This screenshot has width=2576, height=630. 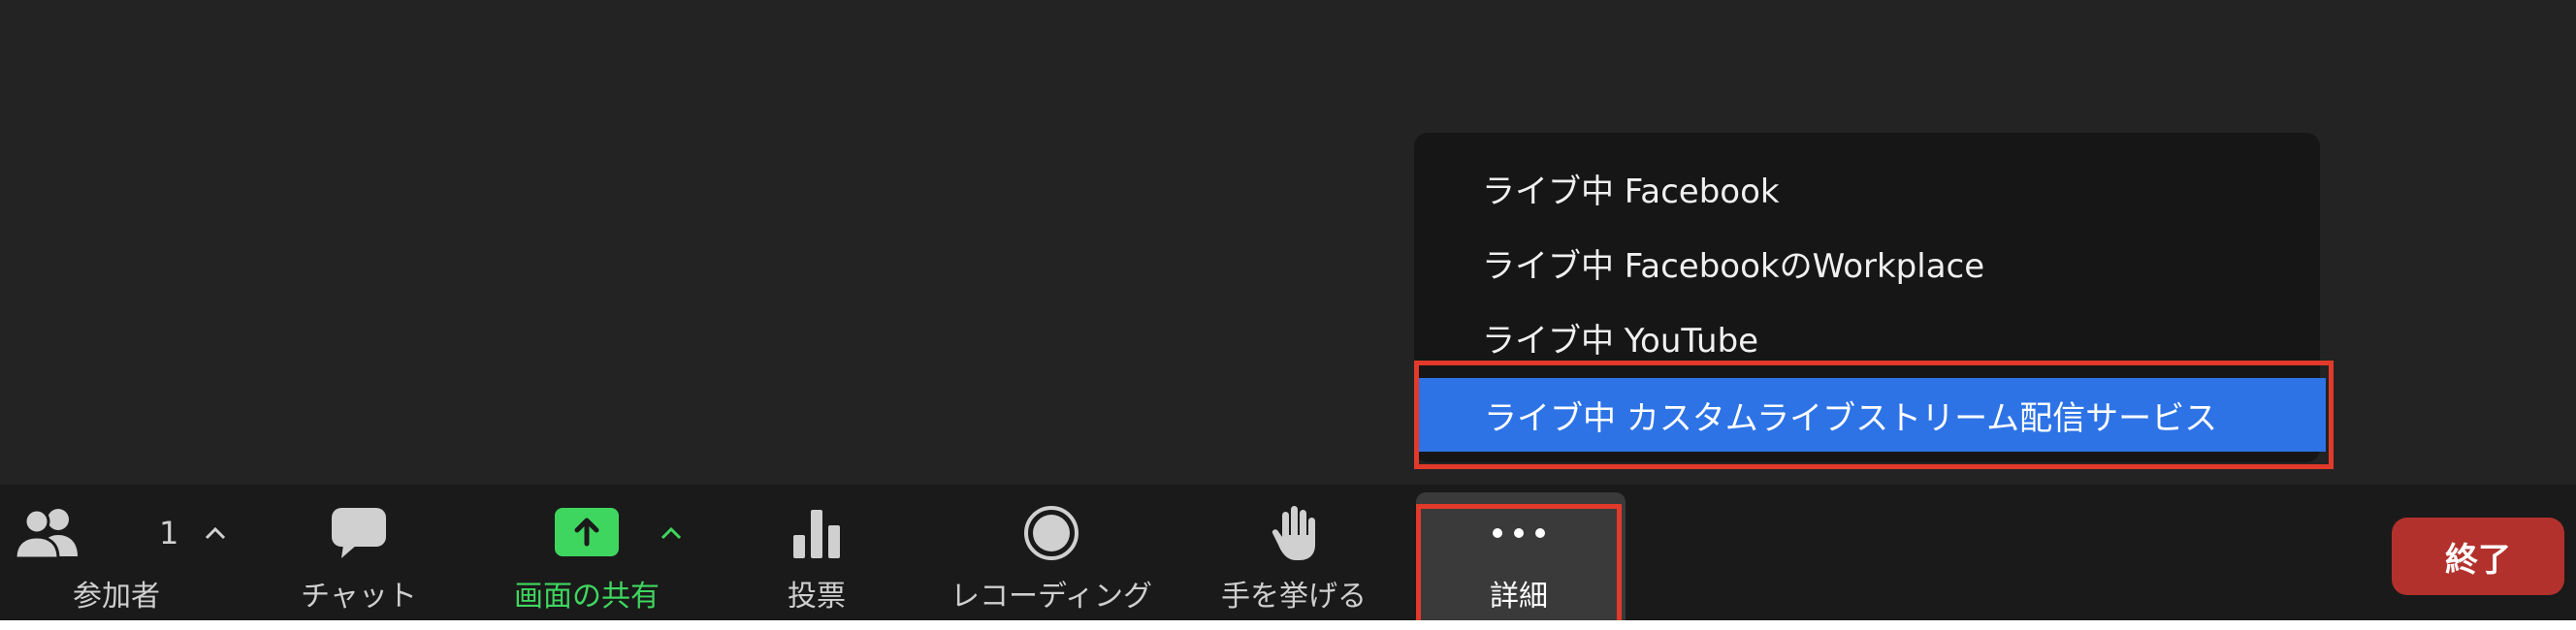 What do you see at coordinates (1294, 597) in the screenshot?
I see `raise-hand-label: 手を挙げる` at bounding box center [1294, 597].